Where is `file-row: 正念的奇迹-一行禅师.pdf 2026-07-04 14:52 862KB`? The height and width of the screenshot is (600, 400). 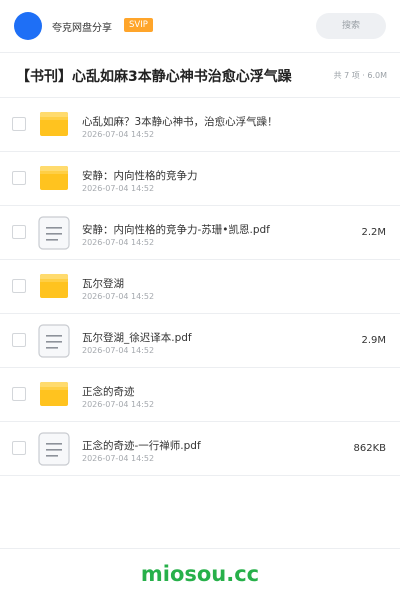
file-row: 正念的奇迹-一行禅师.pdf 2026-07-04 14:52 862KB is located at coordinates (200, 449).